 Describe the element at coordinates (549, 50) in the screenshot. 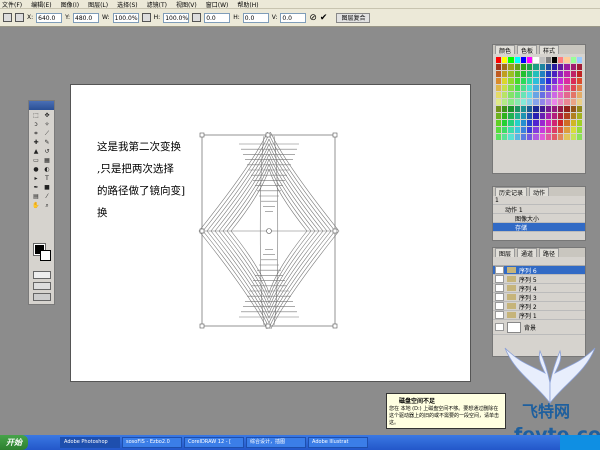

I see `tab-styles: 样式` at that location.